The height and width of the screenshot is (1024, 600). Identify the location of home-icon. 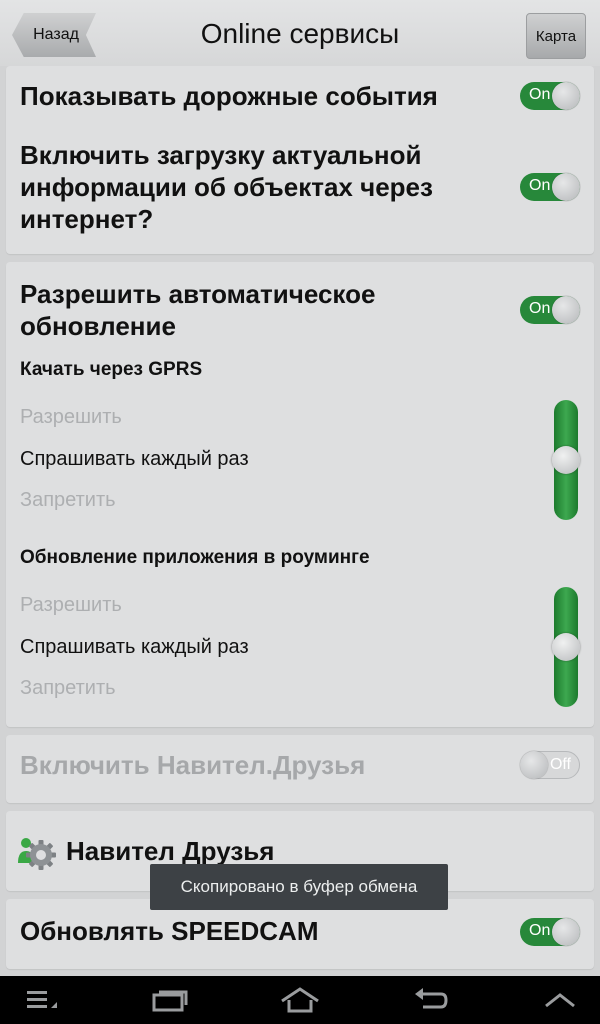
(300, 1000).